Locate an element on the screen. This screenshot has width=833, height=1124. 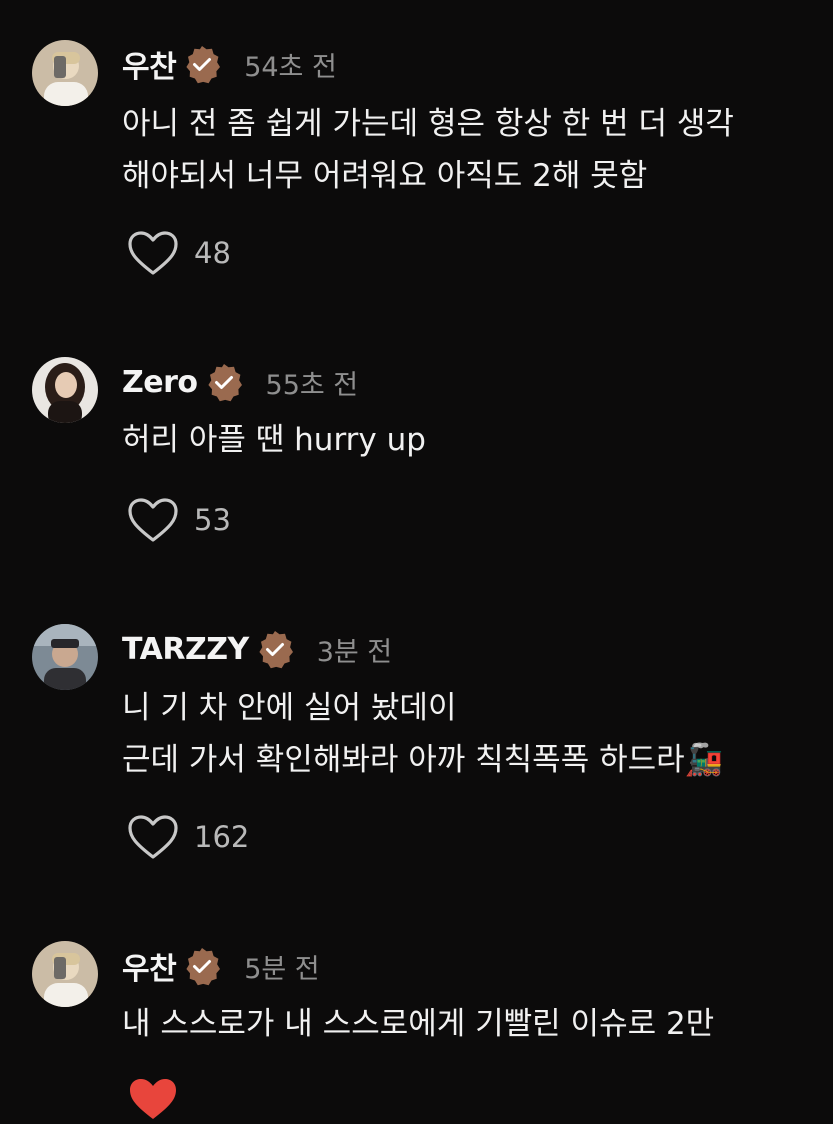
comment-header: 우찬 5분 전 is located at coordinates (221, 966).